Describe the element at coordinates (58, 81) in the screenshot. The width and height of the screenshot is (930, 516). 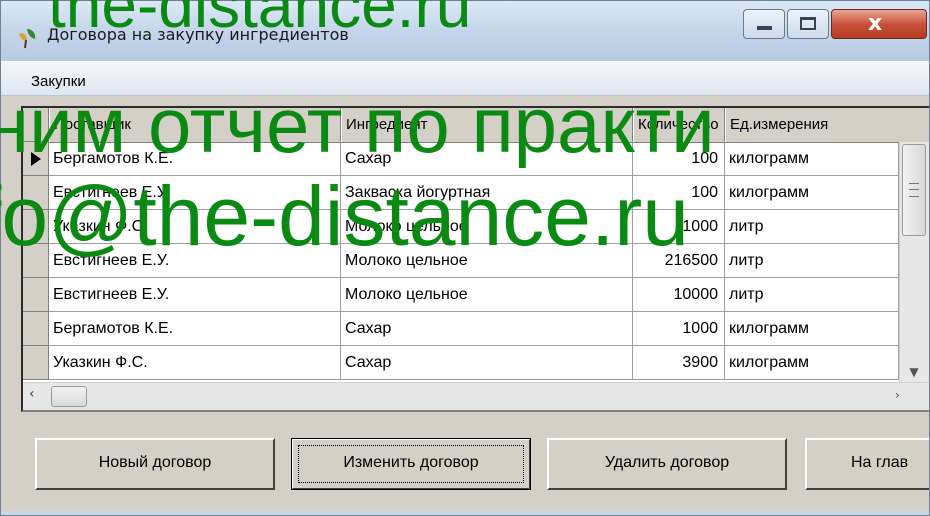
I see `menu-item-purchases: Закупки` at that location.